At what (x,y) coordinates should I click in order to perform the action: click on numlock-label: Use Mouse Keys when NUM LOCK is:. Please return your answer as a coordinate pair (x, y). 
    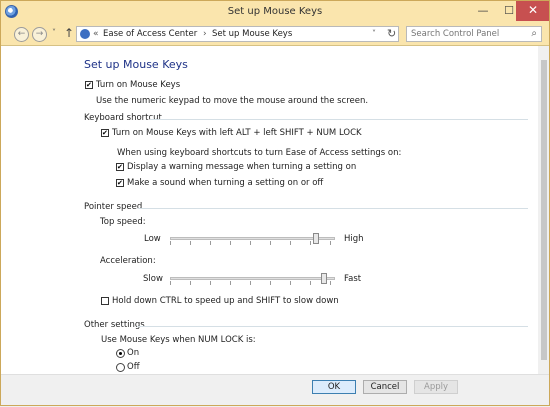
    Looking at the image, I should click on (178, 340).